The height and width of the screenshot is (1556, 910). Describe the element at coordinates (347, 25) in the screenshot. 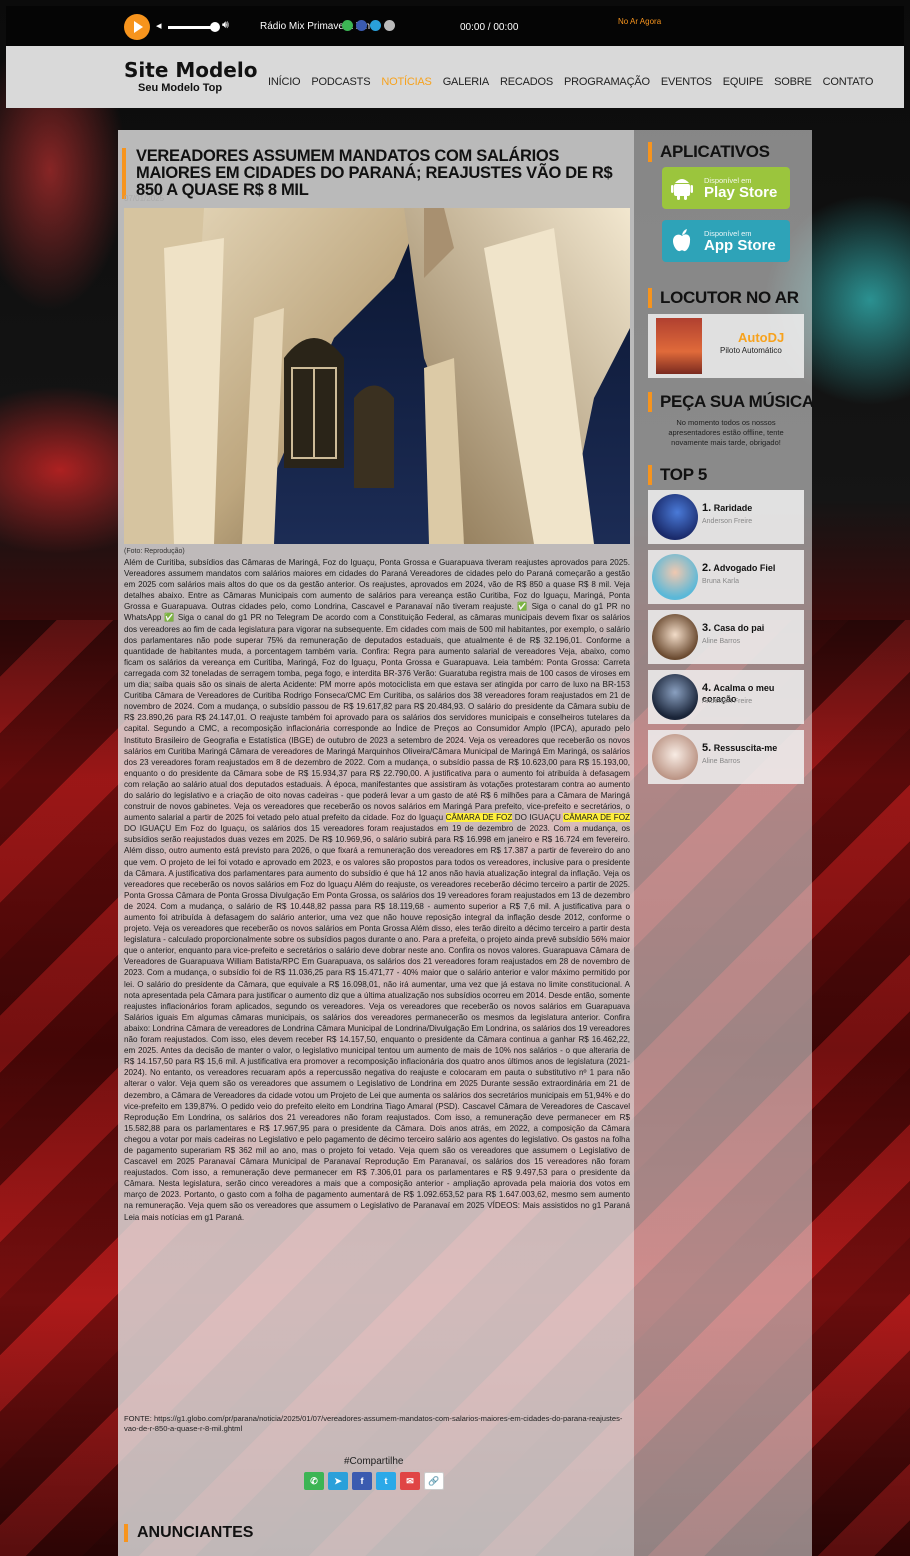

I see `whatsapp-icon` at that location.